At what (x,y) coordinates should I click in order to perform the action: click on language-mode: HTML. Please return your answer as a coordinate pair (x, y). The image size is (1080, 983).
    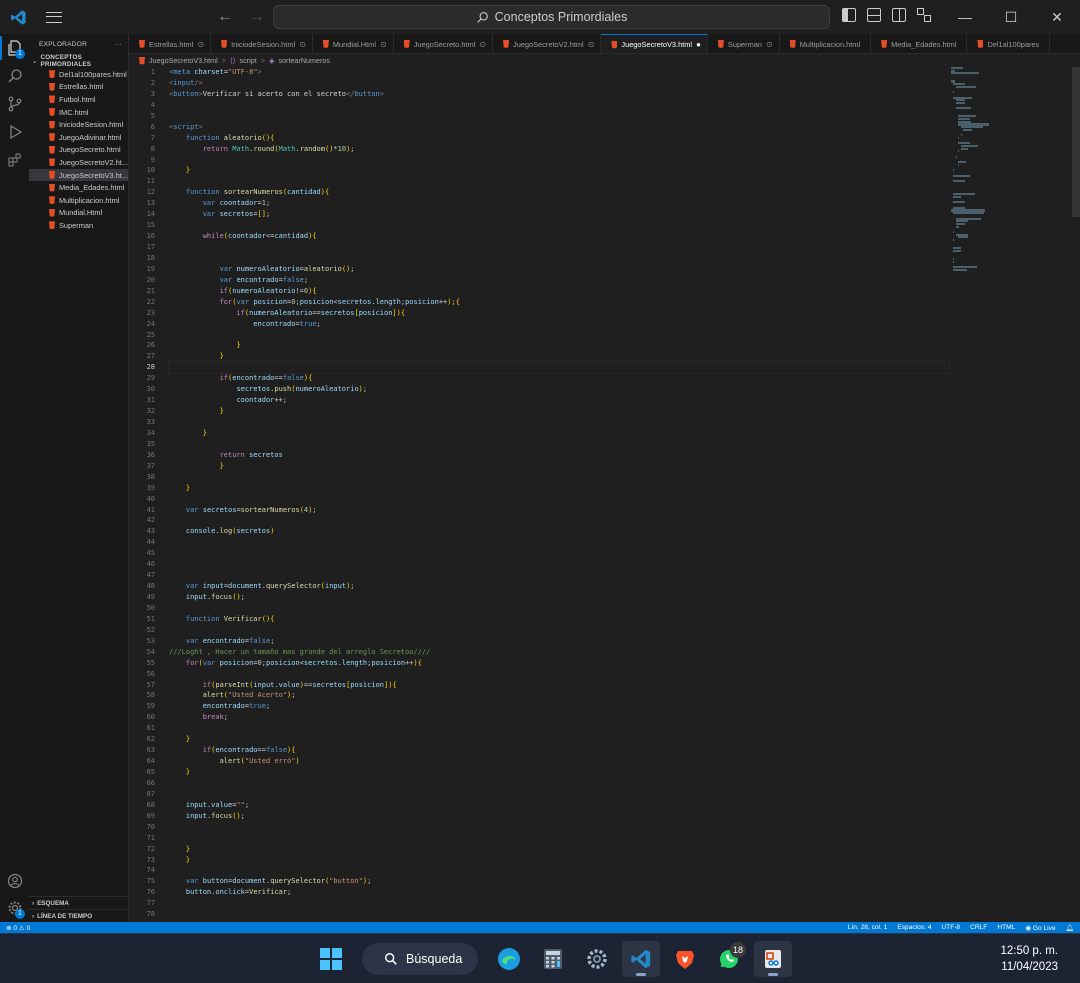
    Looking at the image, I should click on (1006, 927).